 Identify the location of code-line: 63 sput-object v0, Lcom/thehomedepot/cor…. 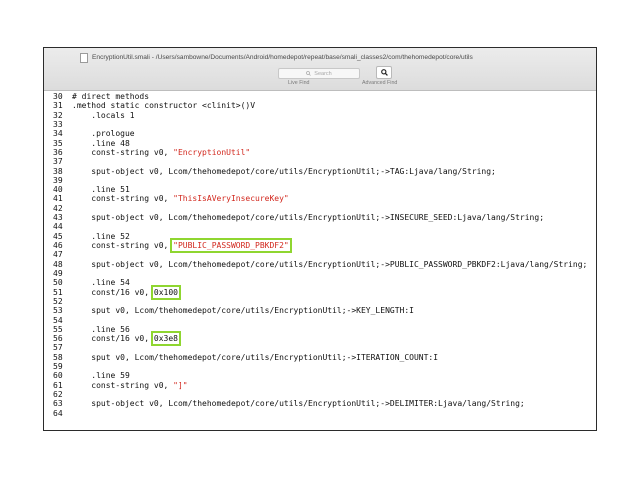
(320, 403).